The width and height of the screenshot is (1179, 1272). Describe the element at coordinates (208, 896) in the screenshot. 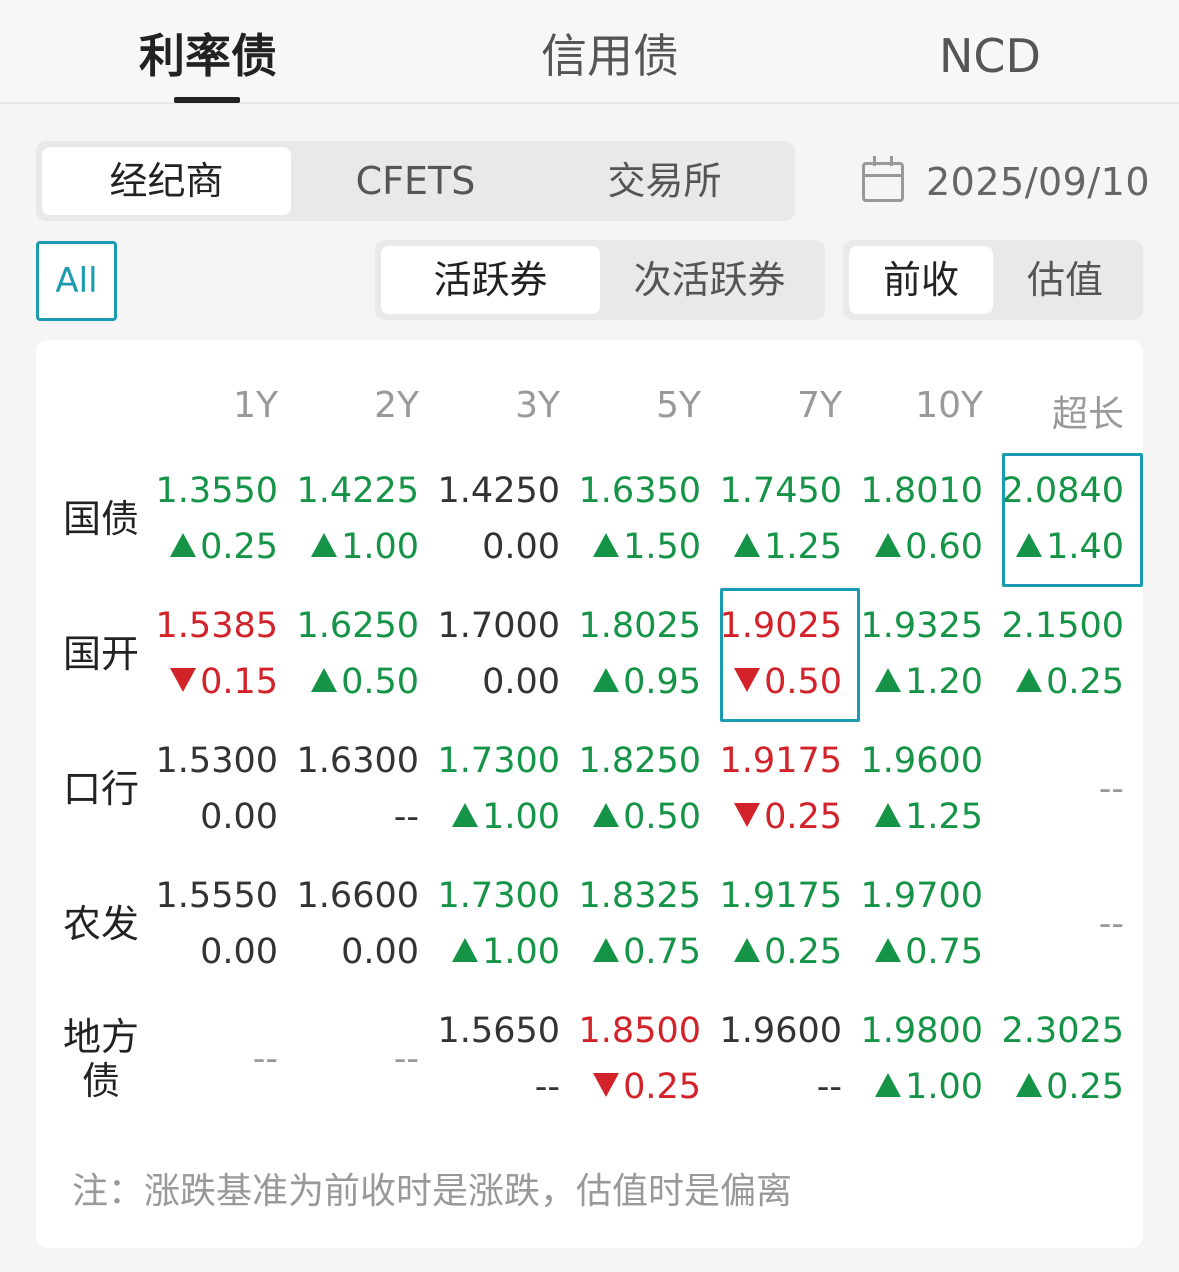

I see `yield-value: 1.5550` at that location.